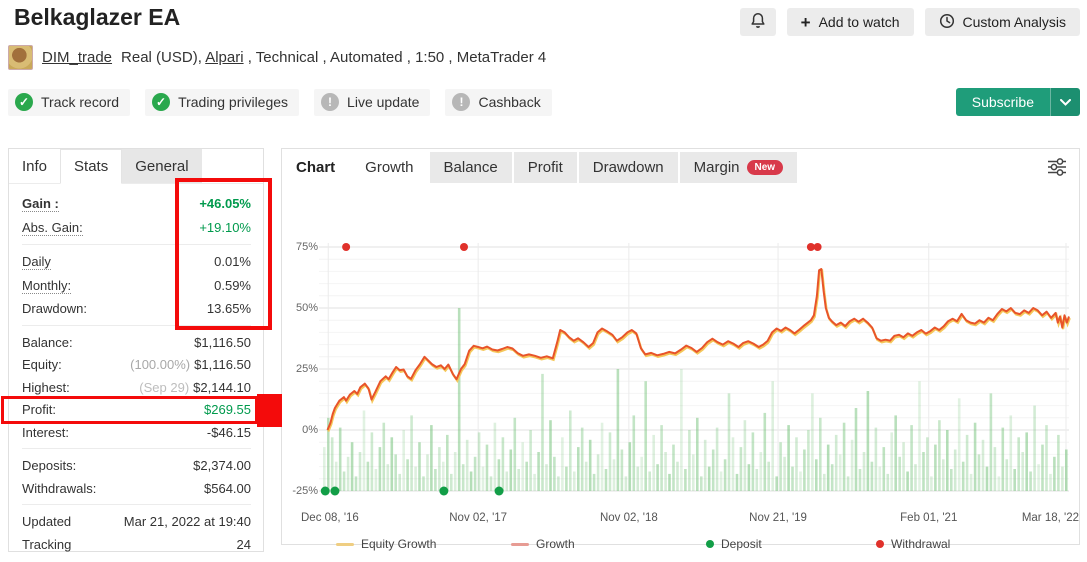 This screenshot has height=562, width=1087. What do you see at coordinates (306, 247) in the screenshot?
I see `y-axis-tick: 75%` at bounding box center [306, 247].